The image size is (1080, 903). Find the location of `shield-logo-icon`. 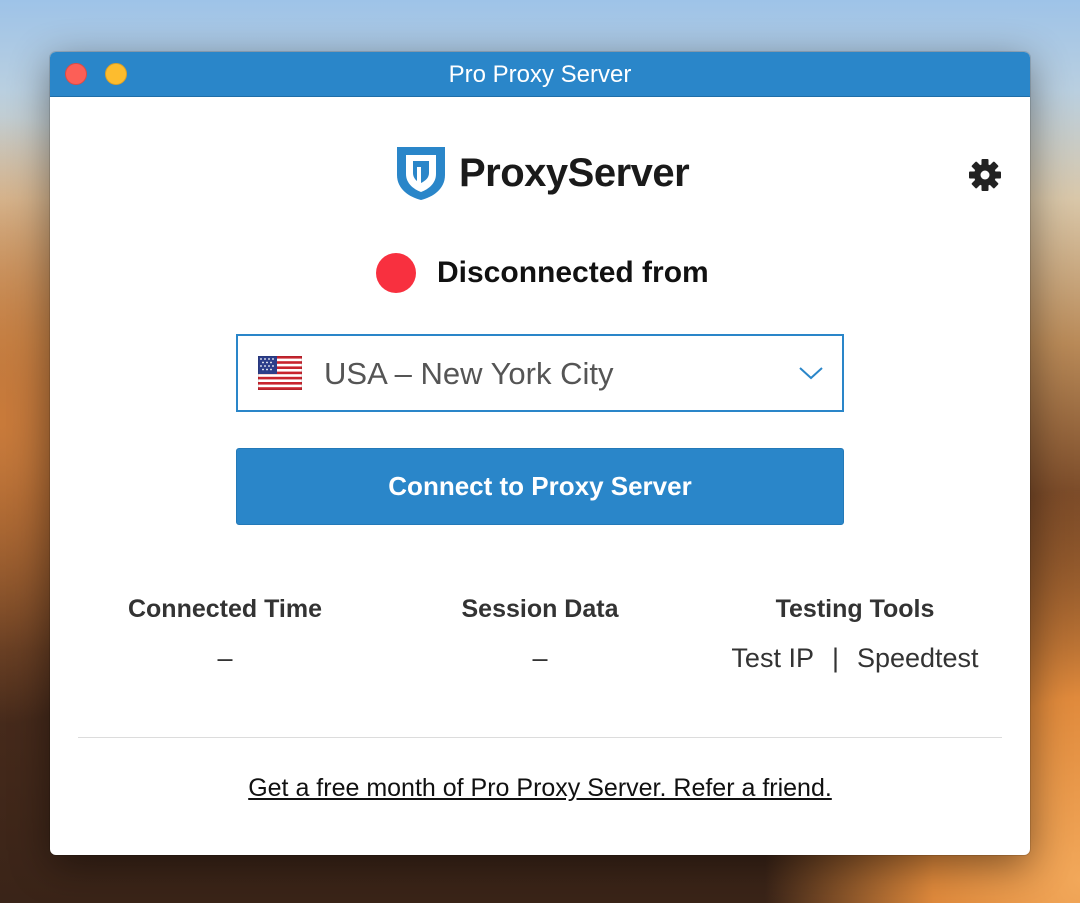

shield-logo-icon is located at coordinates (421, 173).